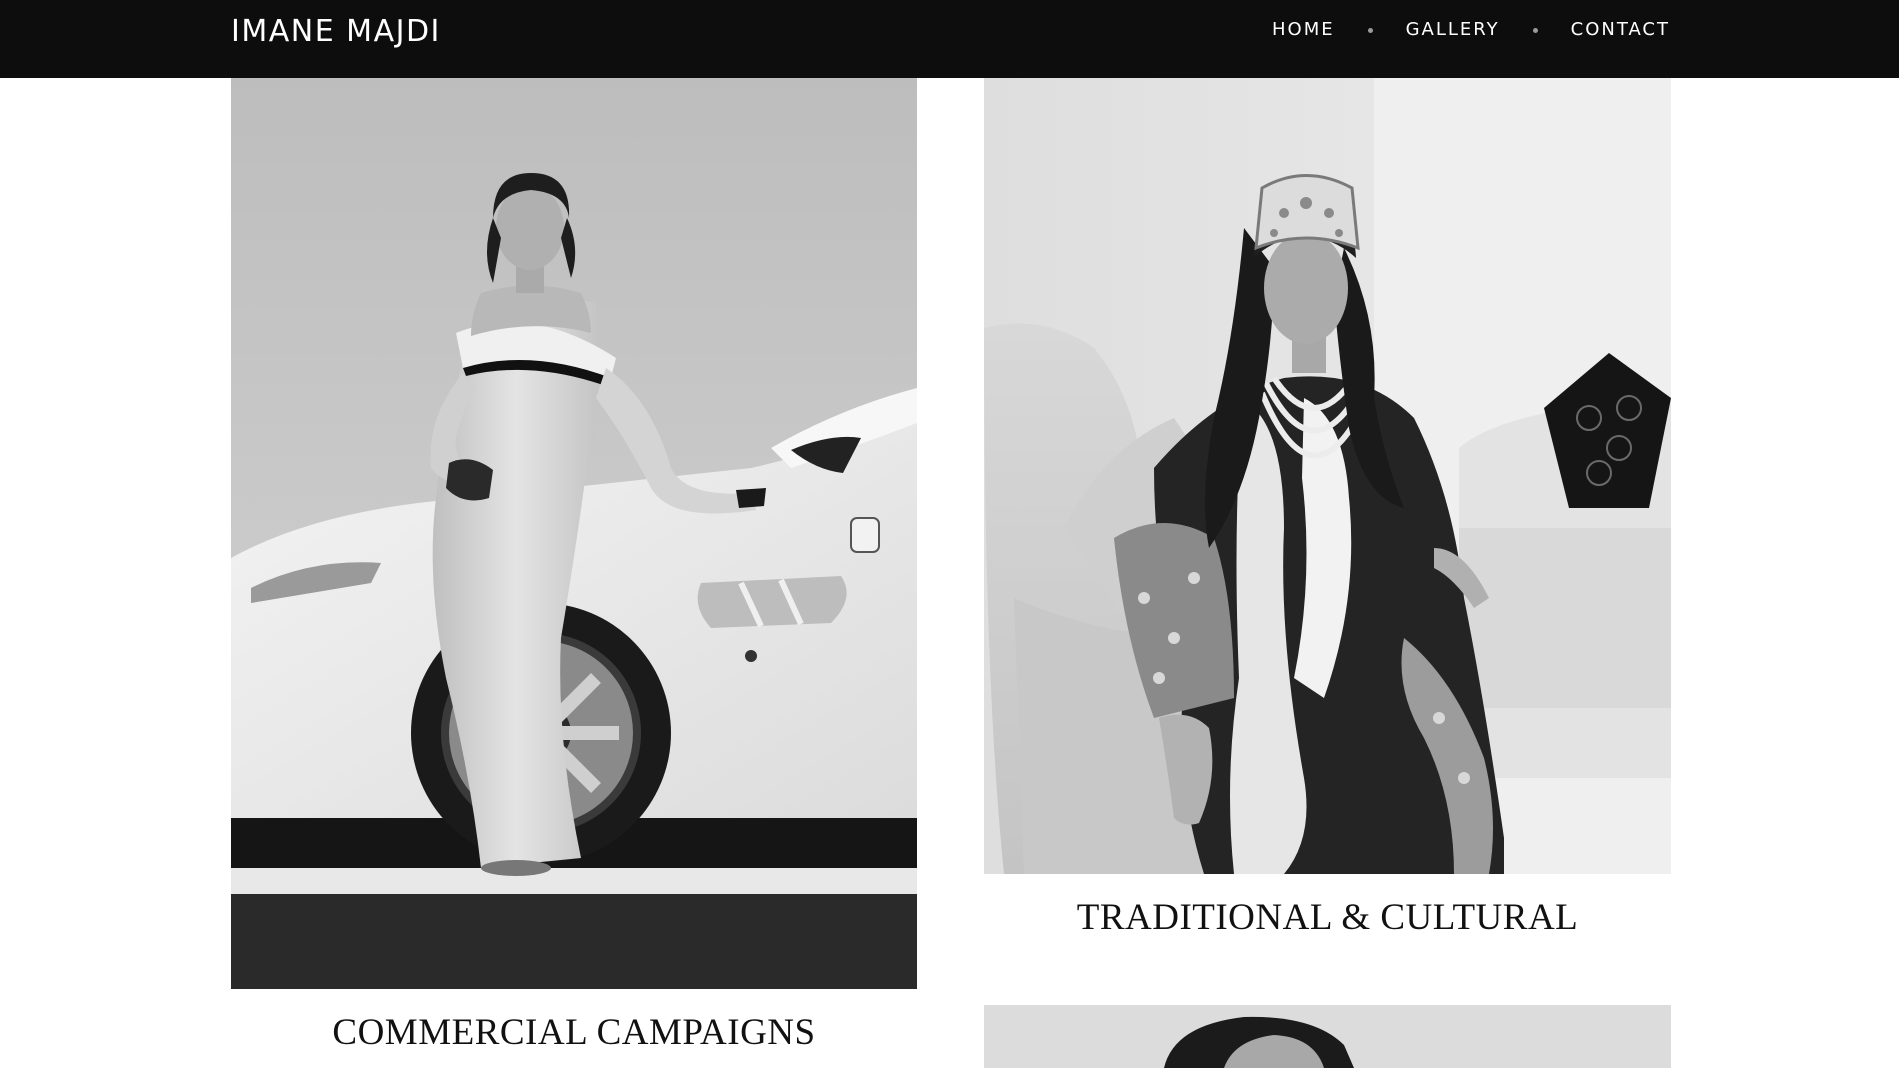 The height and width of the screenshot is (1068, 1899). I want to click on partial-photo-image, so click(1327, 1036).